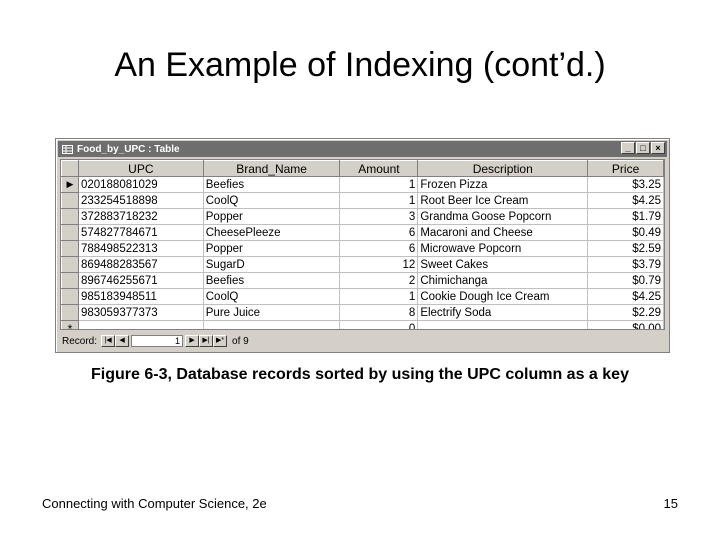  Describe the element at coordinates (140, 264) in the screenshot. I see `cell-upc: 869488283567` at that location.